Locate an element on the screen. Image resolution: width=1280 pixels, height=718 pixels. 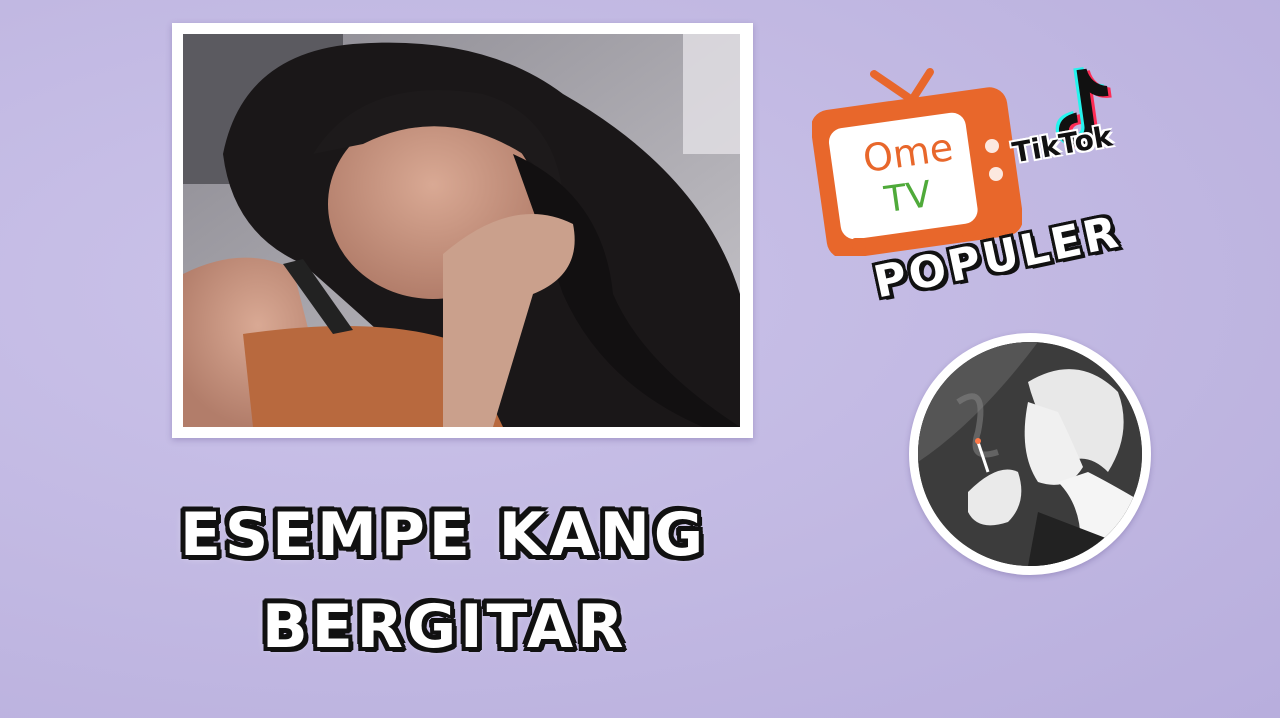
channel-avatar-icon is located at coordinates (1030, 454).